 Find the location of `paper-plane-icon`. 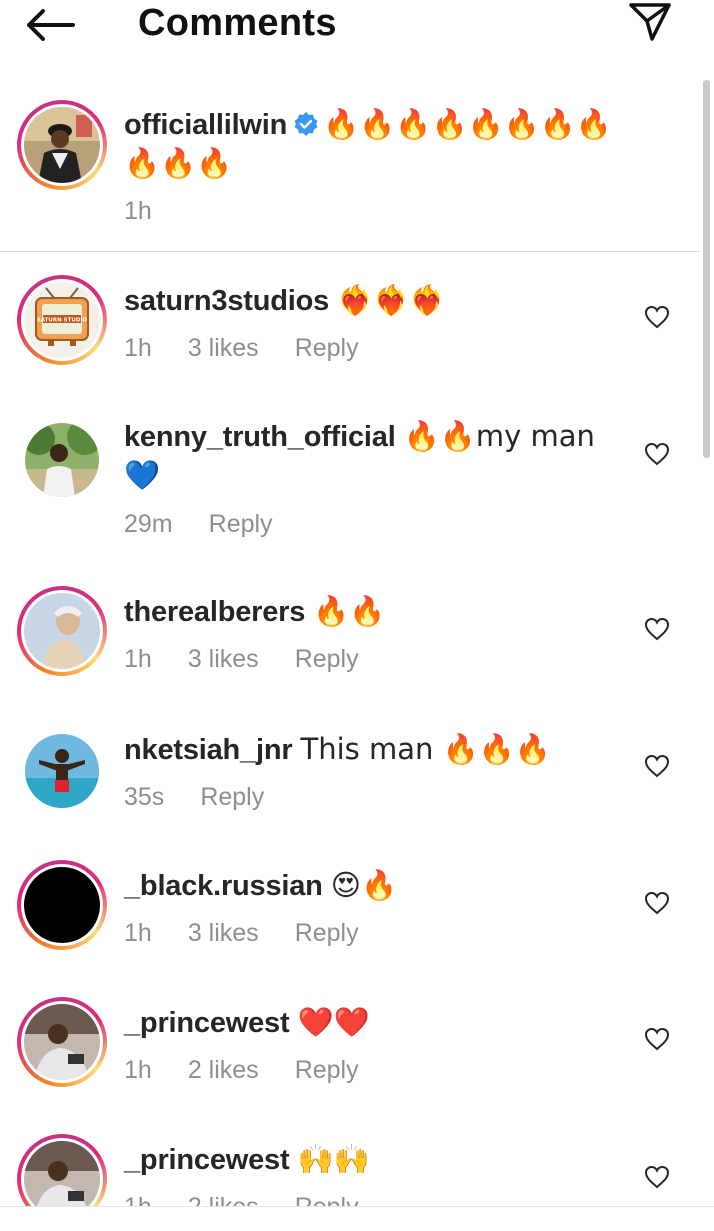

paper-plane-icon is located at coordinates (650, 22).